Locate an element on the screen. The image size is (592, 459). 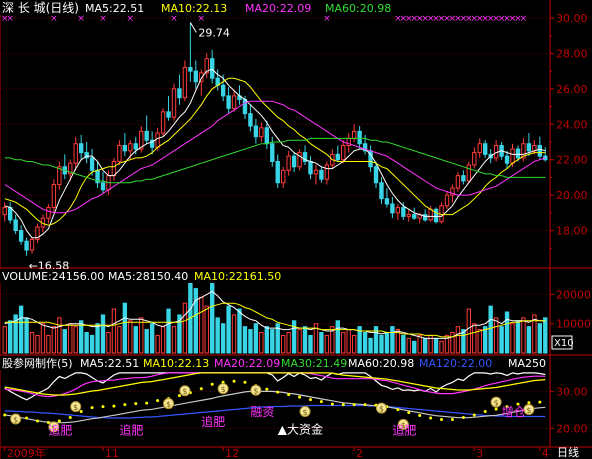
date-label: 12 is located at coordinates (232, 453).